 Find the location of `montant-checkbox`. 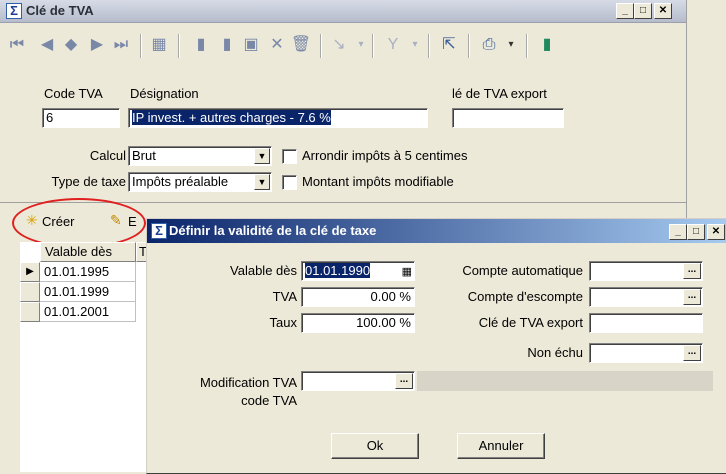

montant-checkbox is located at coordinates (289, 182).